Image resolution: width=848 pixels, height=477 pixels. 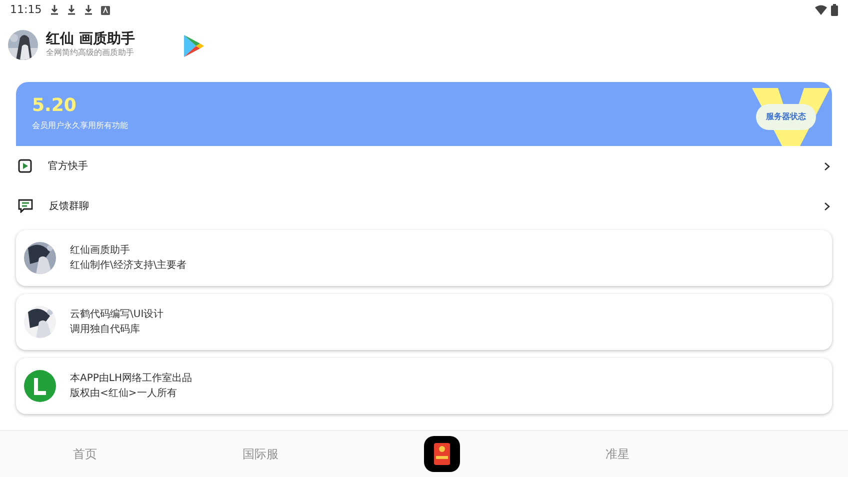 I want to click on credit-title: 云鹤代码编写\UI设计, so click(x=117, y=315).